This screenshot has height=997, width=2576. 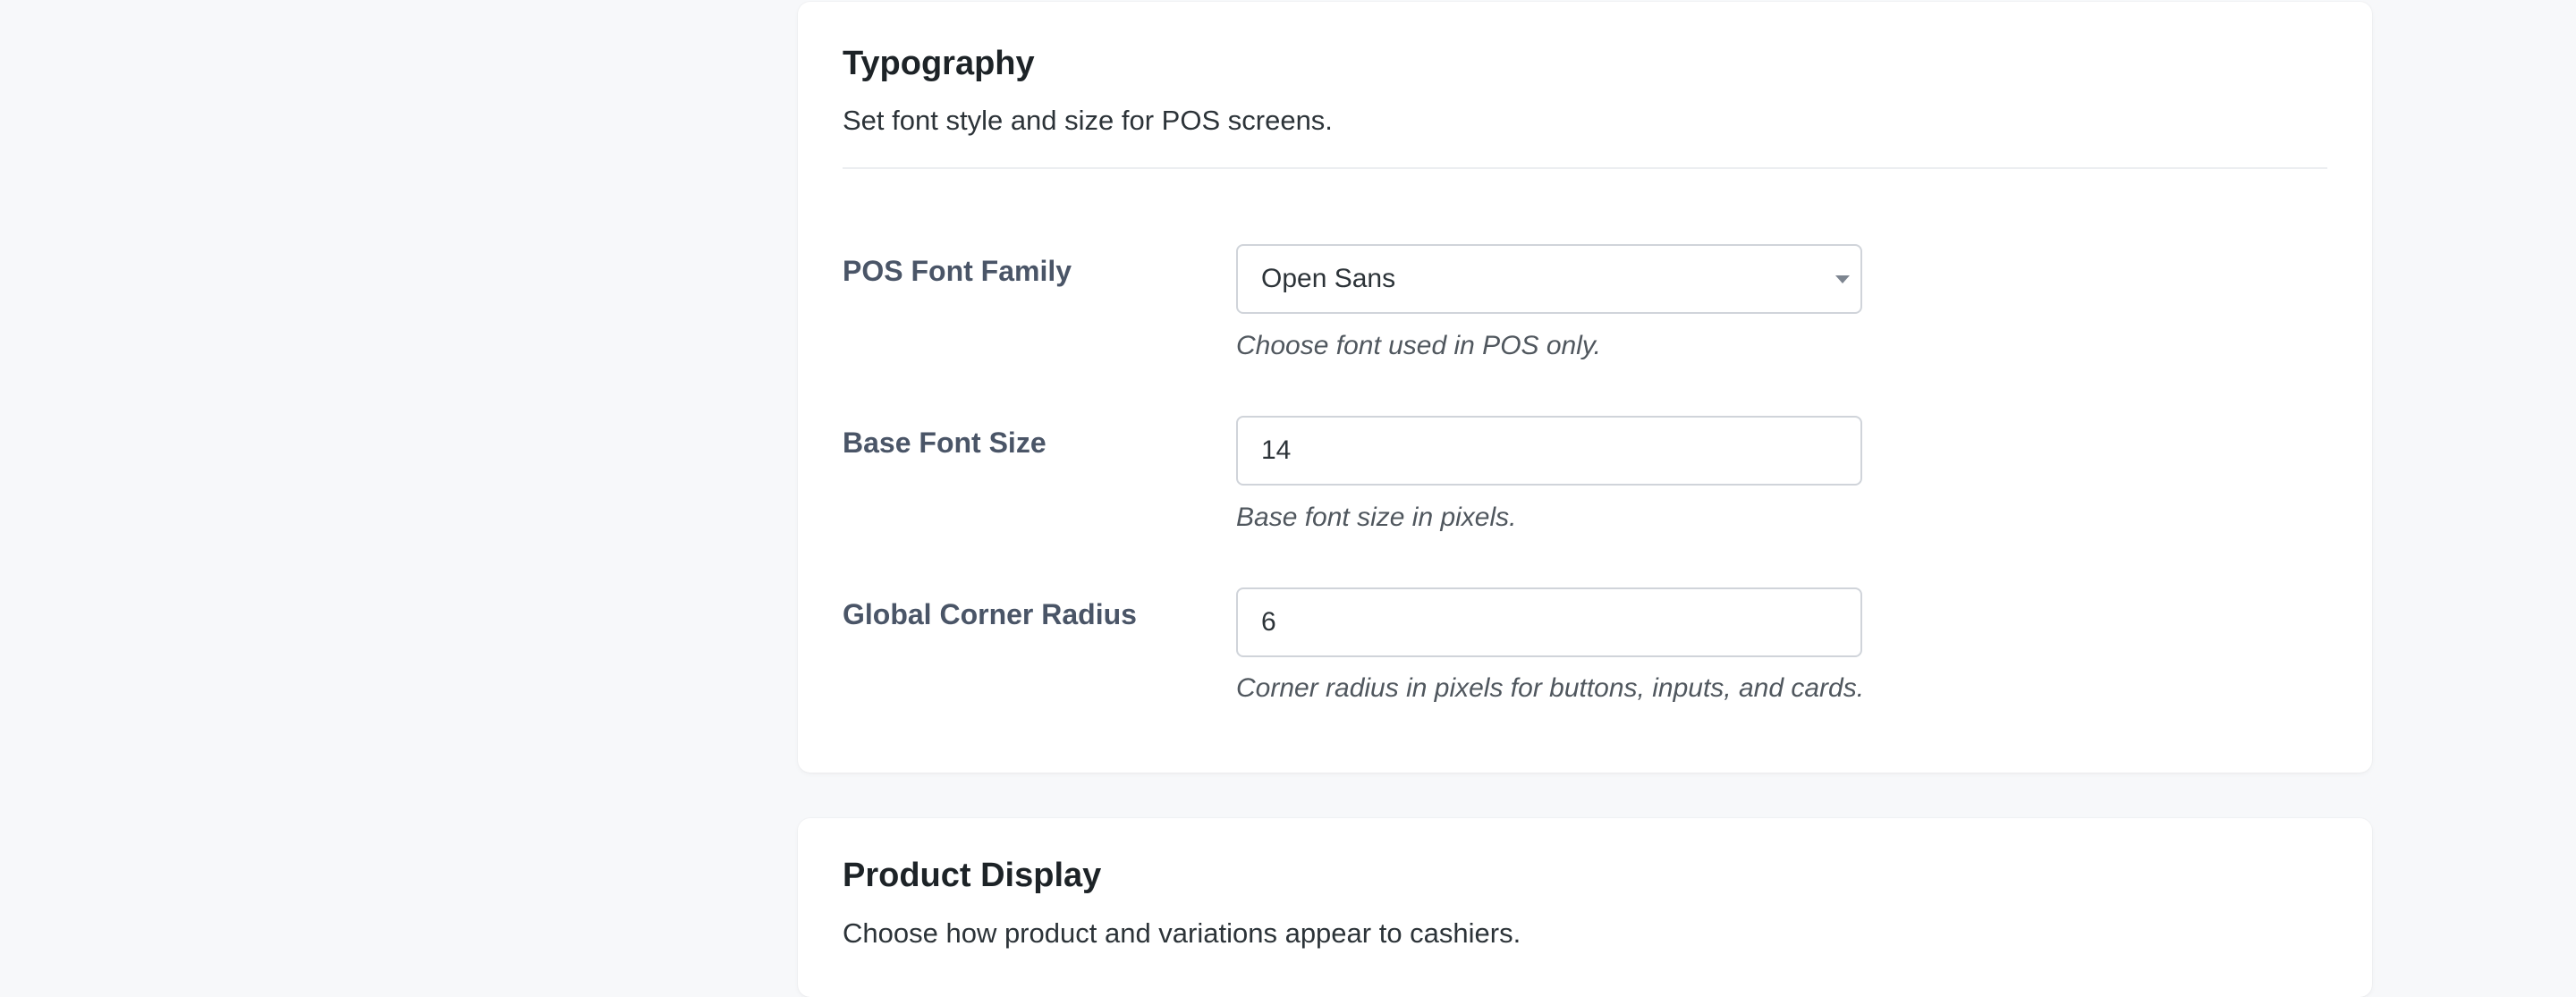 What do you see at coordinates (939, 63) in the screenshot?
I see `typography-title: Typography` at bounding box center [939, 63].